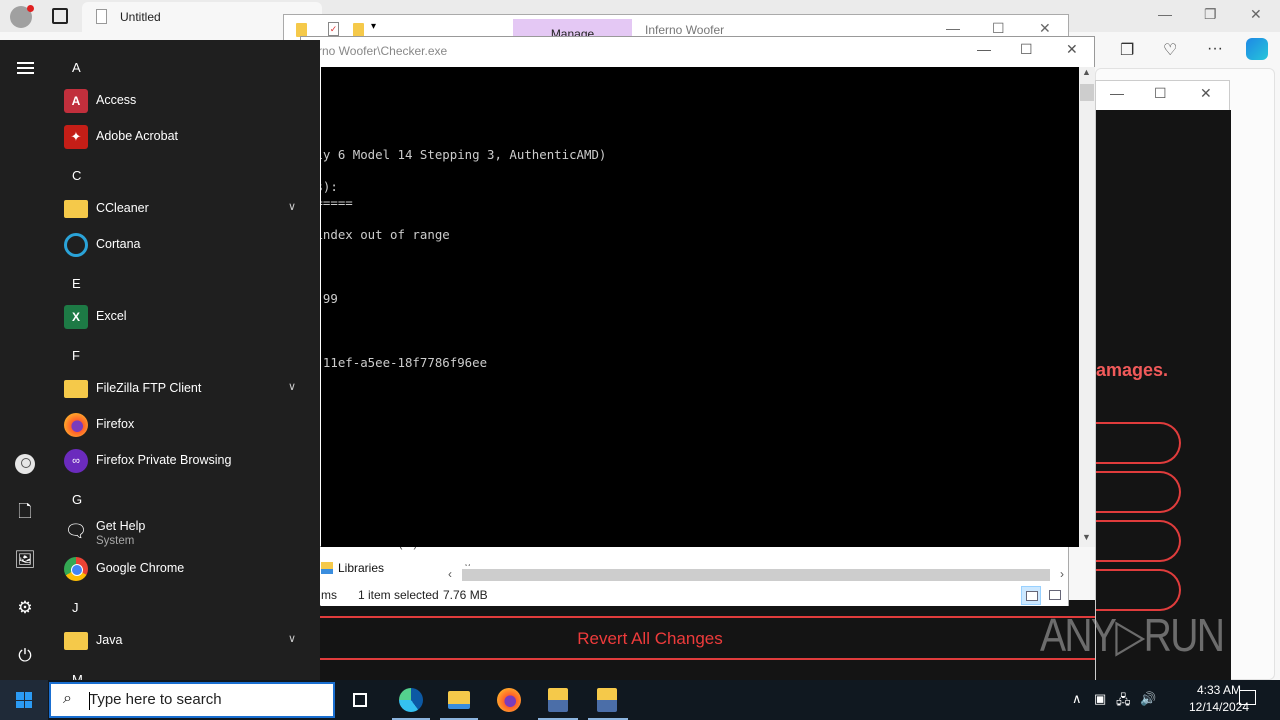 This screenshot has height=720, width=1280. What do you see at coordinates (1127, 50) in the screenshot?
I see `collections-icon: ❐` at bounding box center [1127, 50].